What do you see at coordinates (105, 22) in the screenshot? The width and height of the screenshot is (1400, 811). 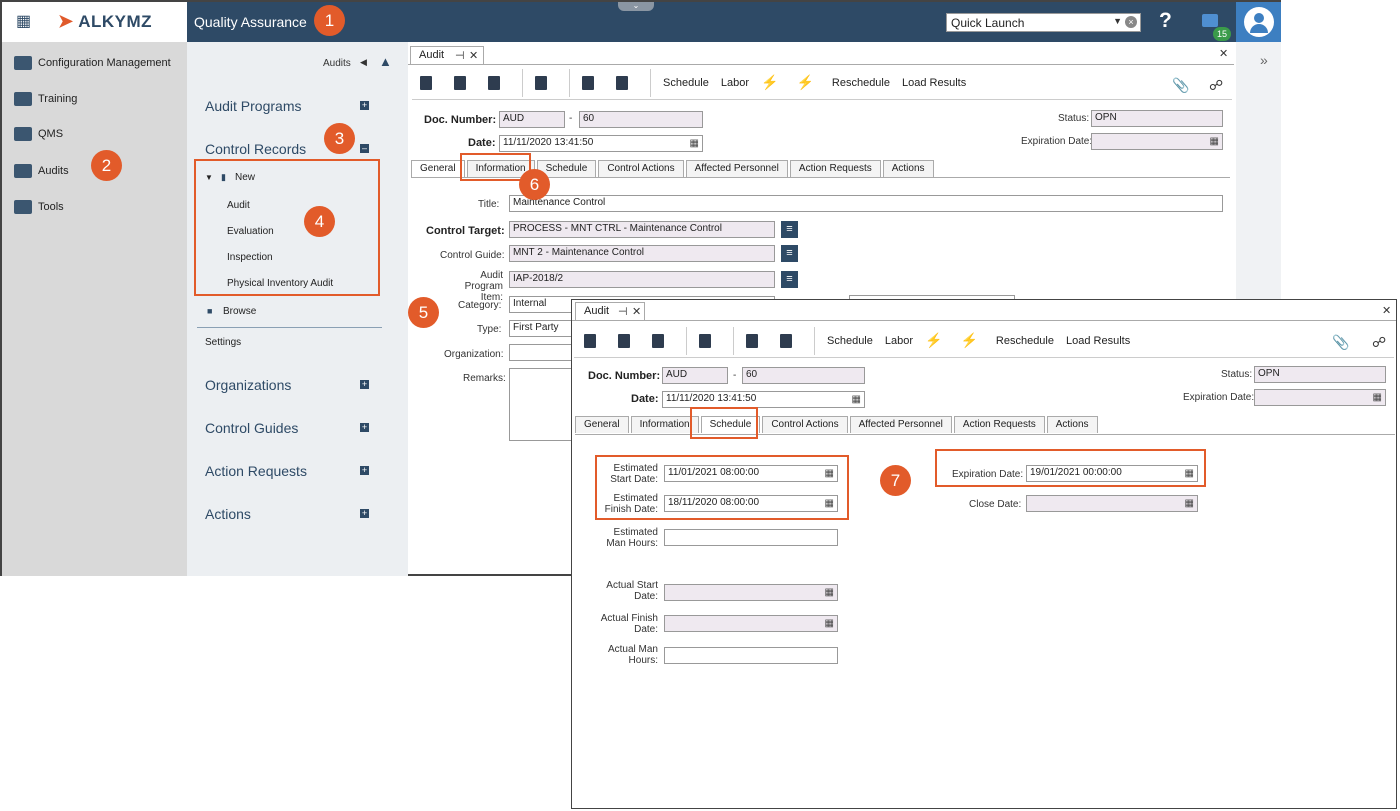 I see `alkymz-logo: ➤ ALKYMZ` at bounding box center [105, 22].